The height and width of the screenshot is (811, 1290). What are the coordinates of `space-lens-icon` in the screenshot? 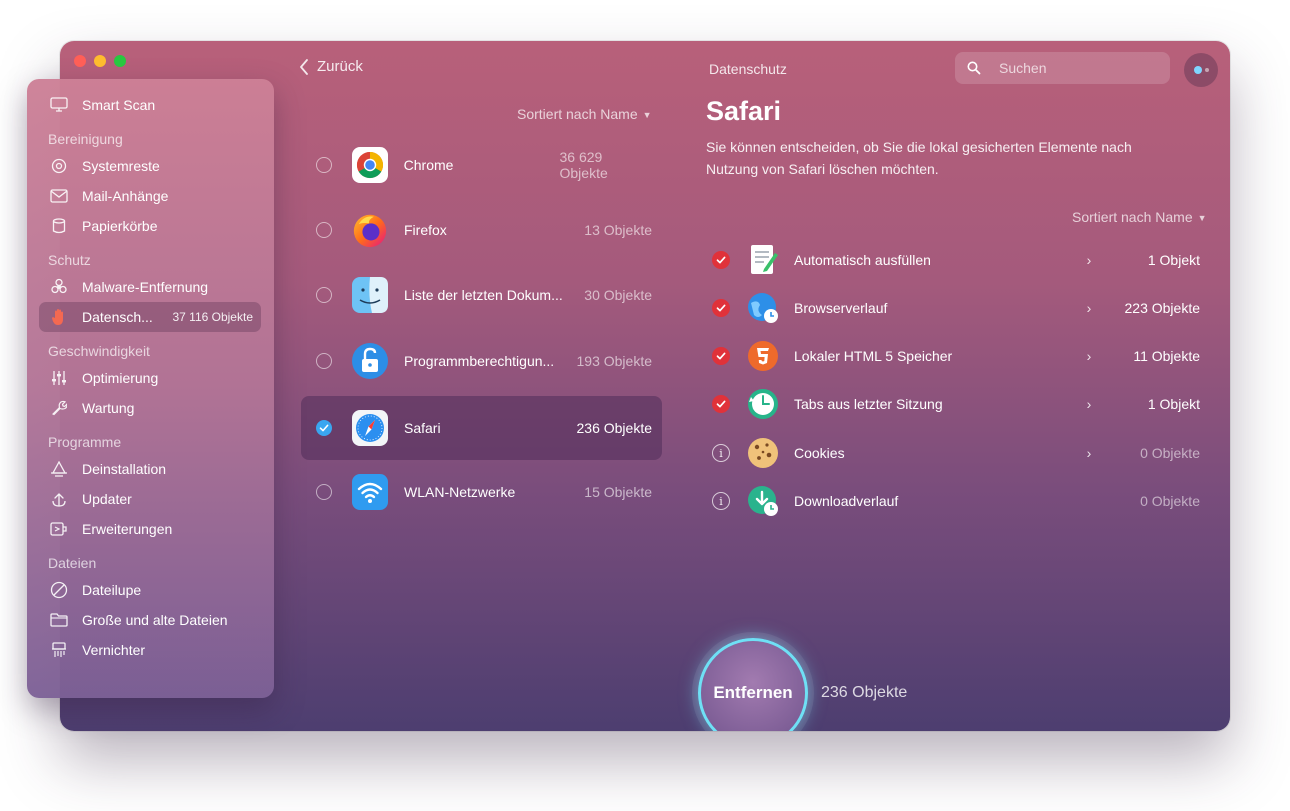 It's located at (59, 590).